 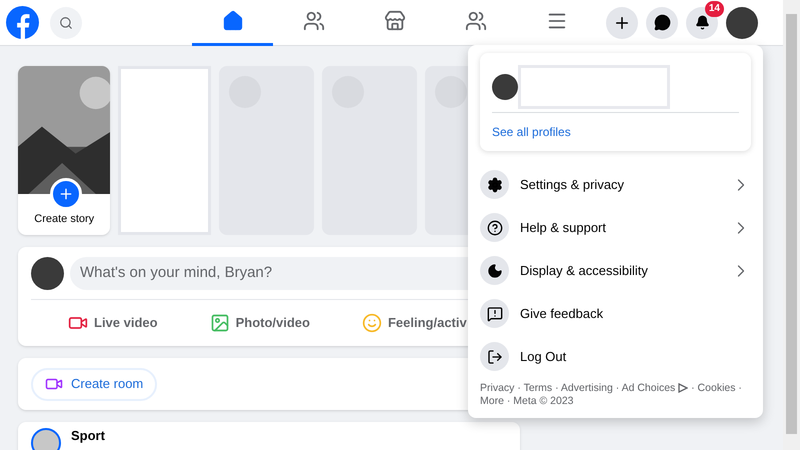 What do you see at coordinates (584, 271) in the screenshot?
I see `menu-item-label: Display & accessibility` at bounding box center [584, 271].